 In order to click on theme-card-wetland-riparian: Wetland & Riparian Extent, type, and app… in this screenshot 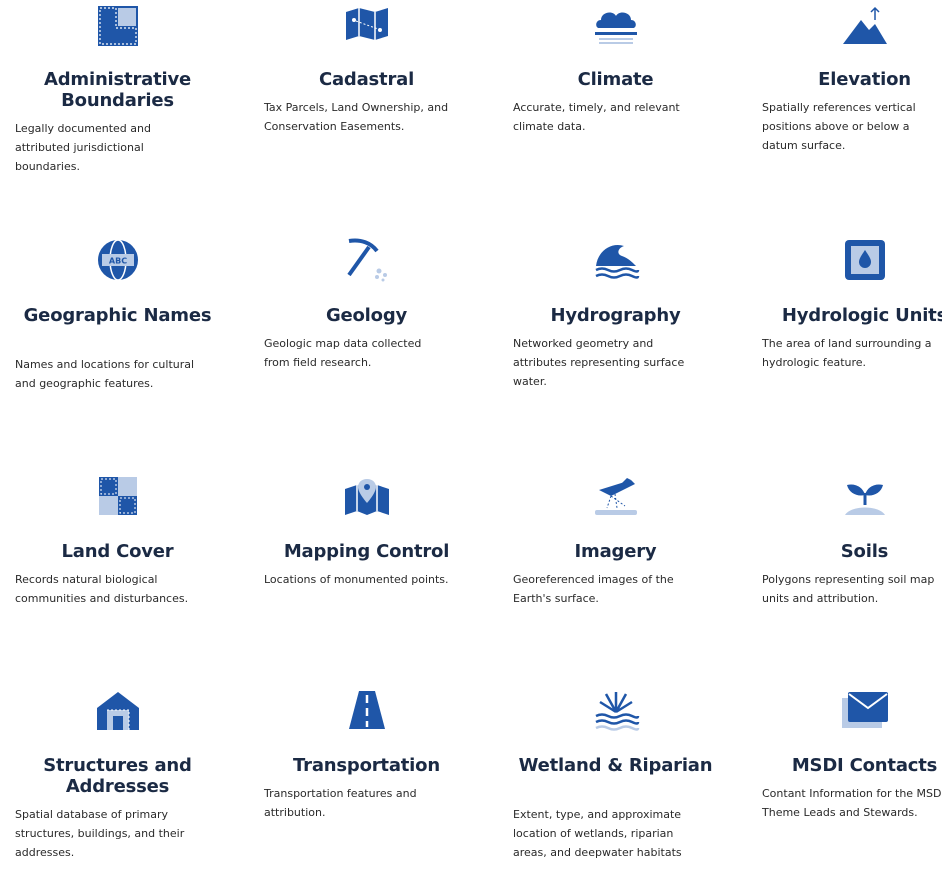, I will do `click(615, 782)`.